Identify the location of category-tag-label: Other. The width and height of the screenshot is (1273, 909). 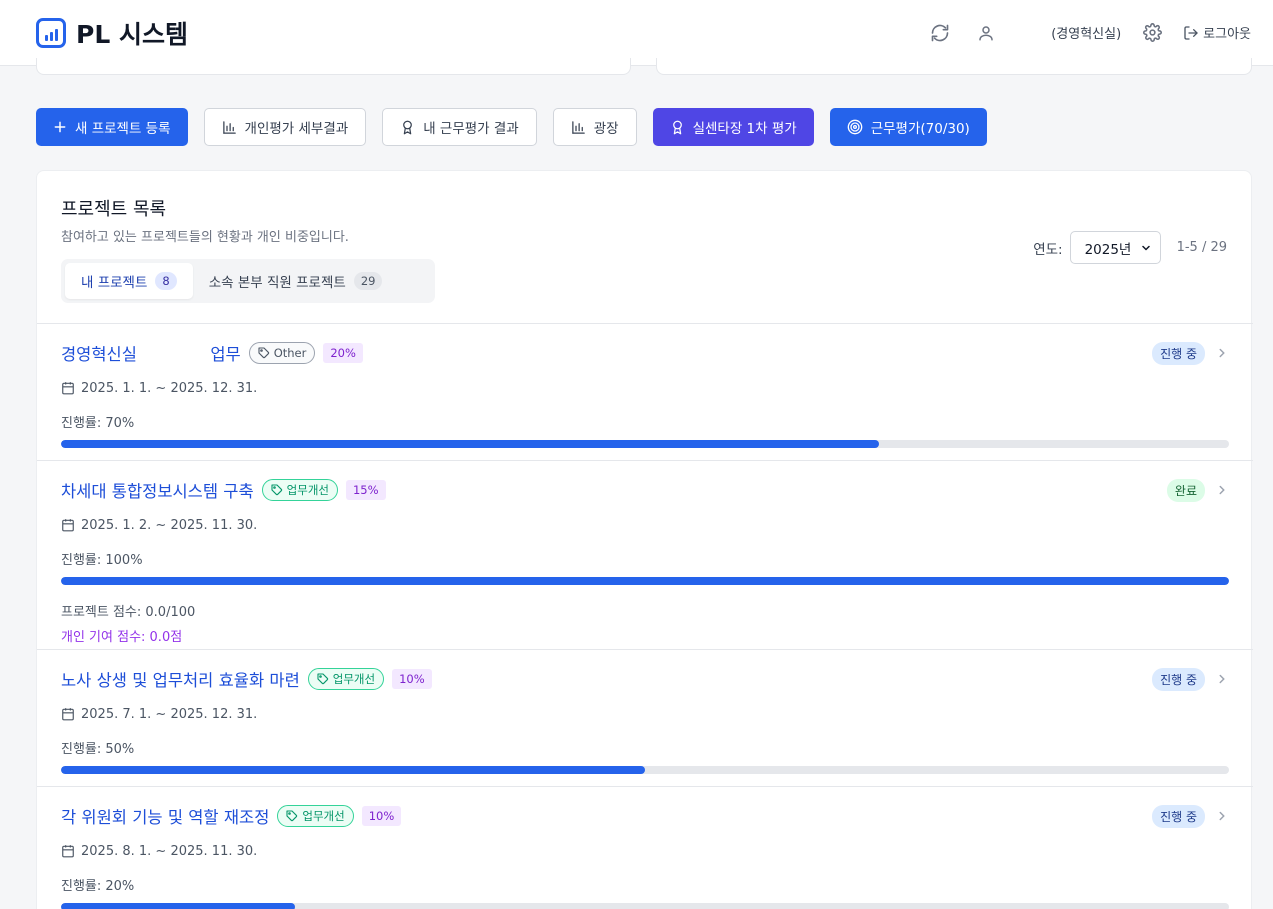
(290, 353).